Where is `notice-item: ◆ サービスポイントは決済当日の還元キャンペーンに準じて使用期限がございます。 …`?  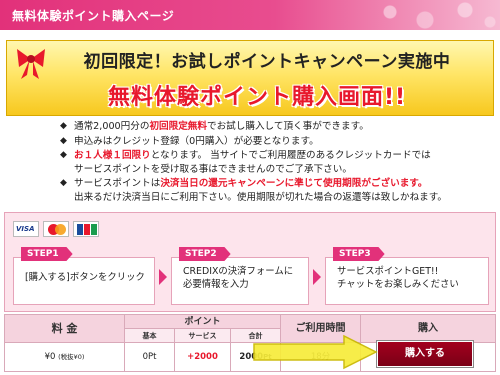 notice-item: ◆ サービスポイントは決済当日の還元キャンペーンに準じて使用期限がございます。 … is located at coordinates (254, 190).